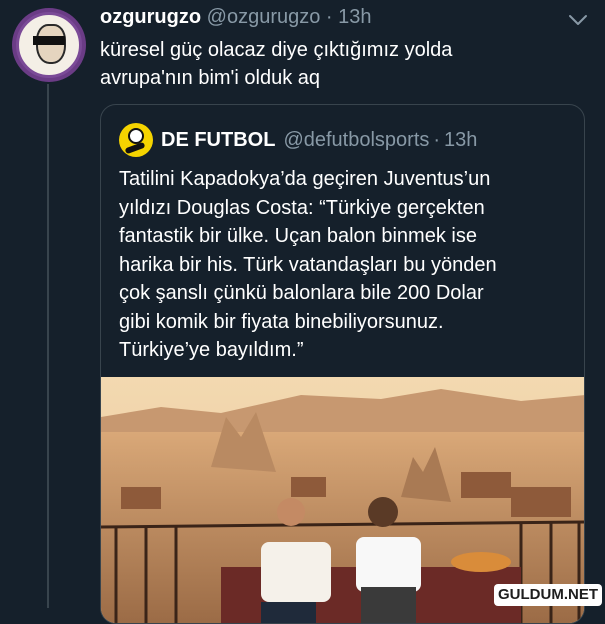  Describe the element at coordinates (211, 350) in the screenshot. I see `quoted-text-line: Türkiye’ye bayıldım.”` at that location.